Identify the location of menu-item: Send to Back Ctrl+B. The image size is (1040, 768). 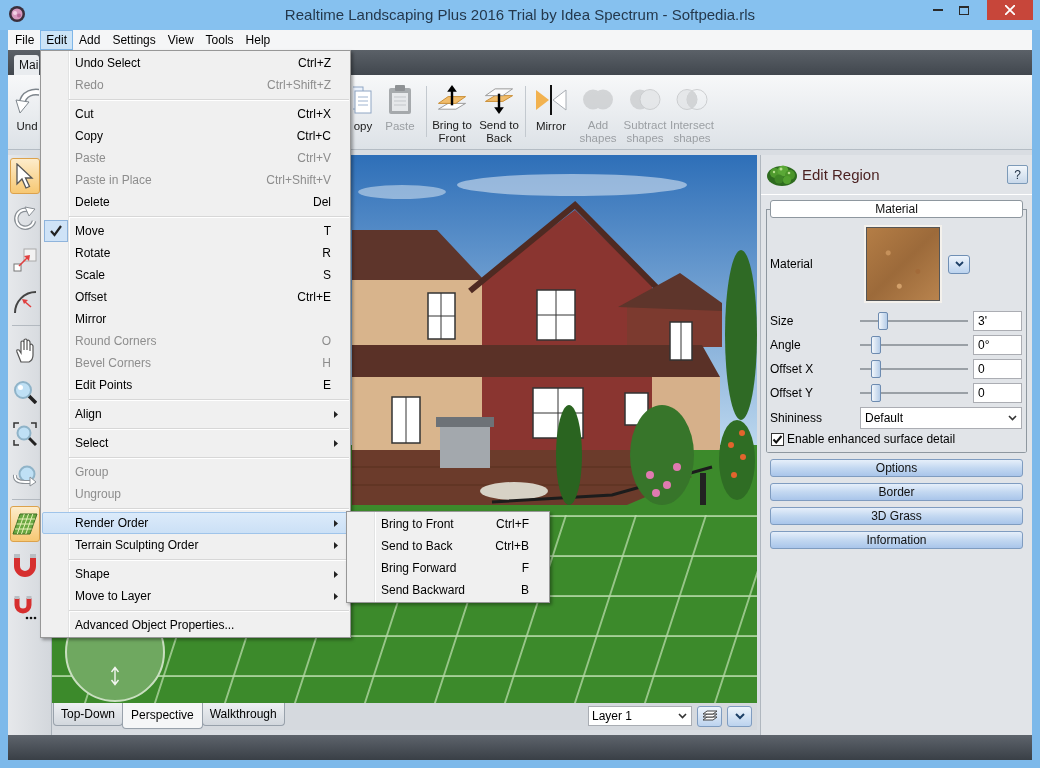
(448, 546).